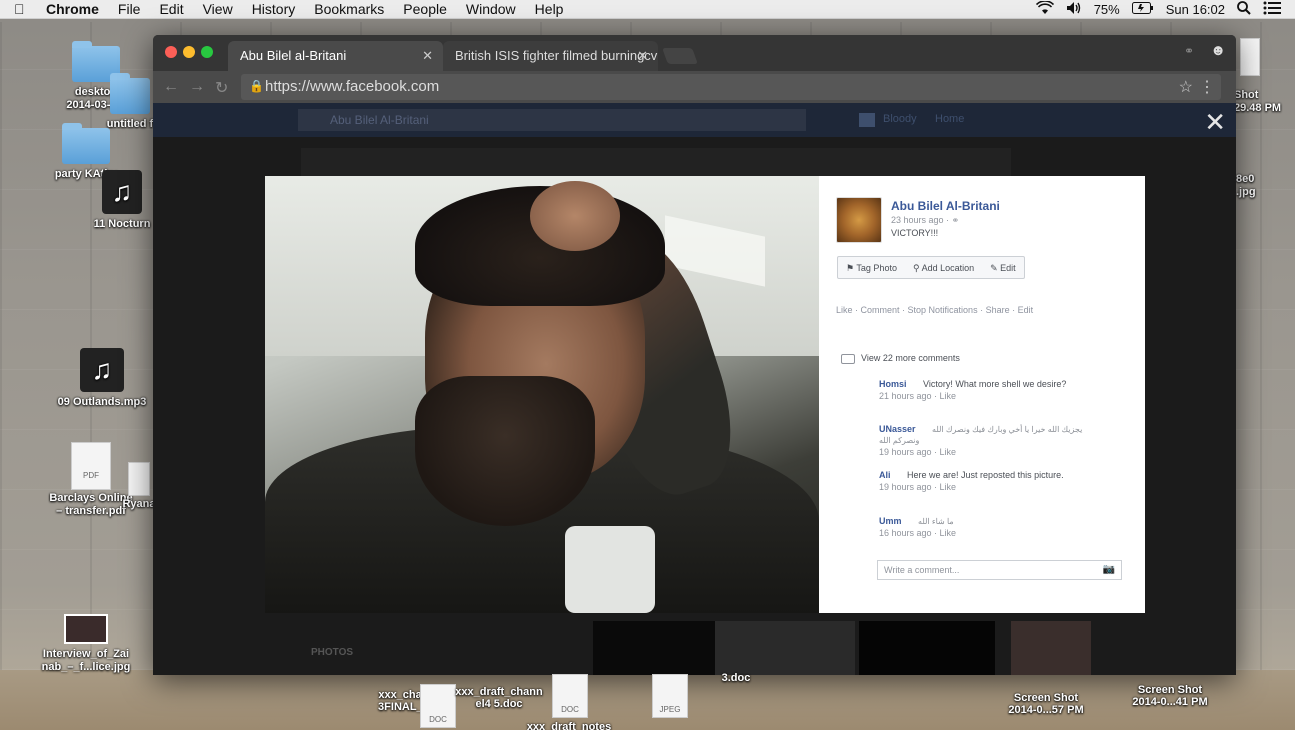 The width and height of the screenshot is (1295, 730). Describe the element at coordinates (844, 310) in the screenshot. I see `like-link: Like` at that location.